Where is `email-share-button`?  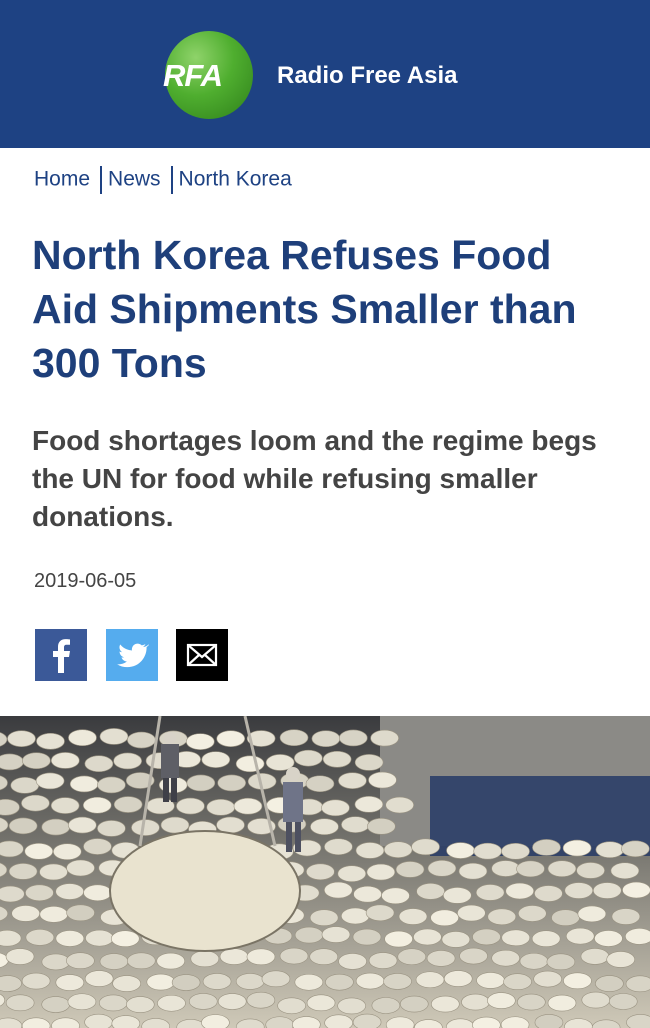
email-share-button is located at coordinates (202, 655).